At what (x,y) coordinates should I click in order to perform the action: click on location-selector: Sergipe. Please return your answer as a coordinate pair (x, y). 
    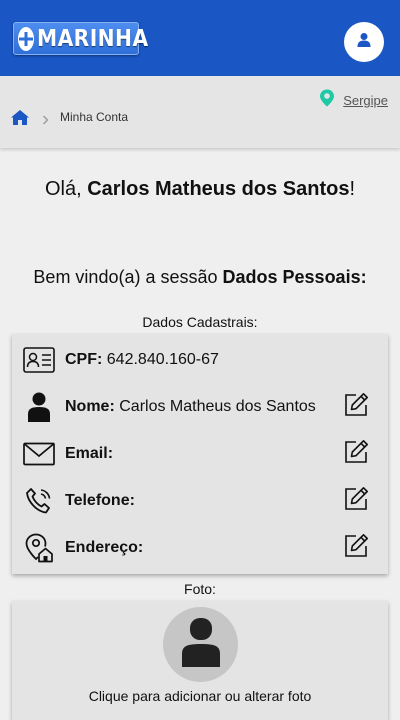
    Looking at the image, I should click on (353, 100).